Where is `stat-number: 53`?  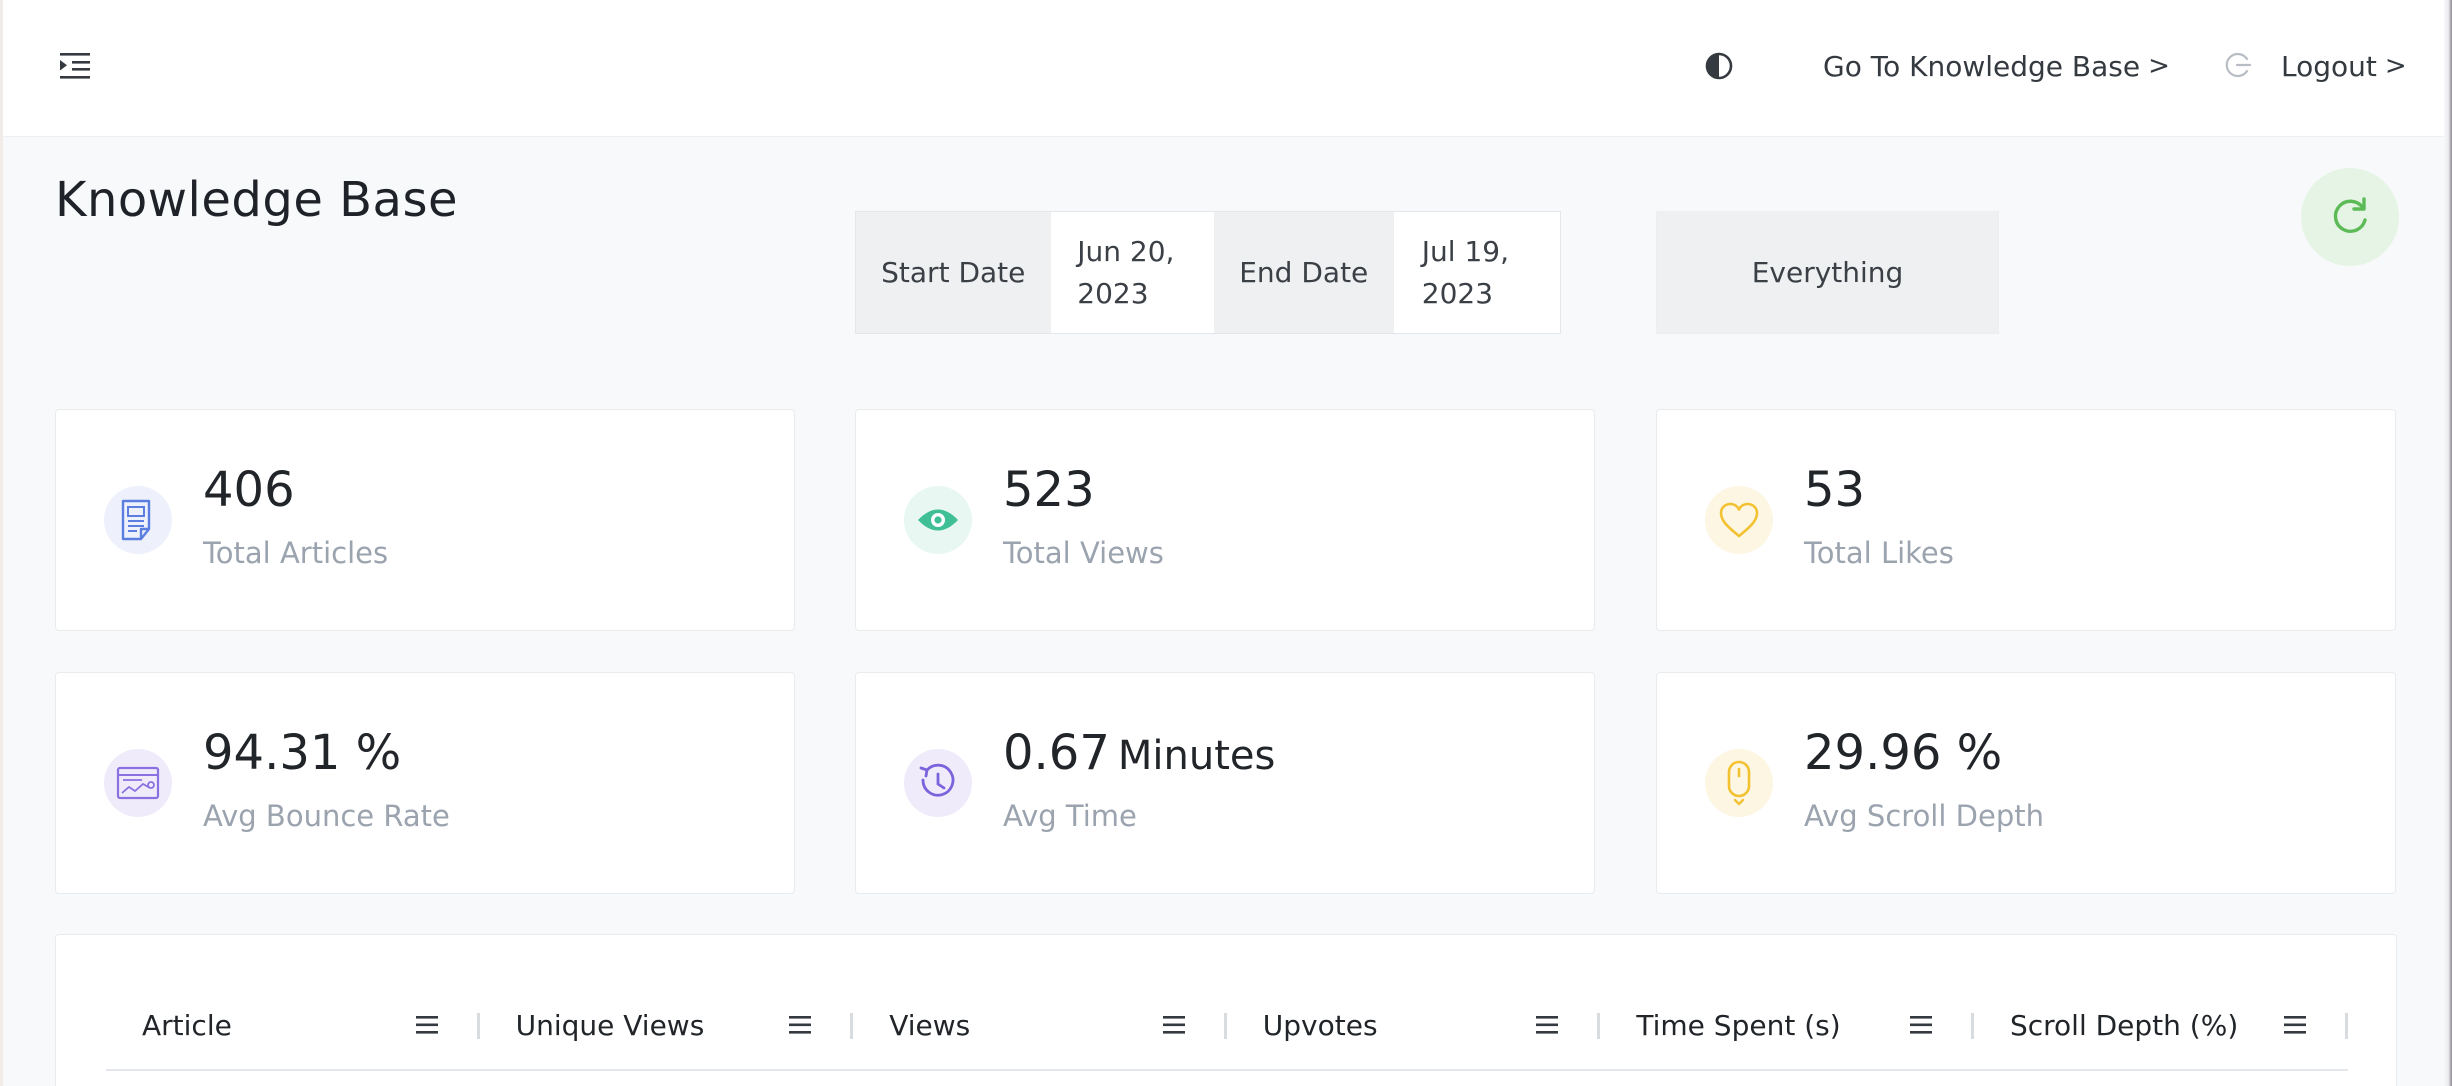 stat-number: 53 is located at coordinates (1835, 490).